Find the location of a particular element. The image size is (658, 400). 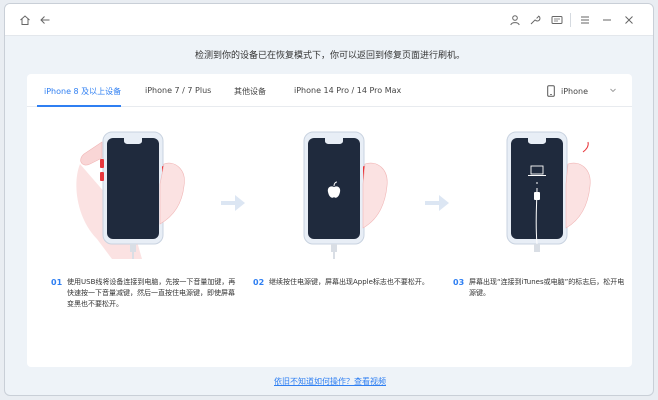

tab-iphone7: iPhone 7 / 7 Plus is located at coordinates (178, 90).